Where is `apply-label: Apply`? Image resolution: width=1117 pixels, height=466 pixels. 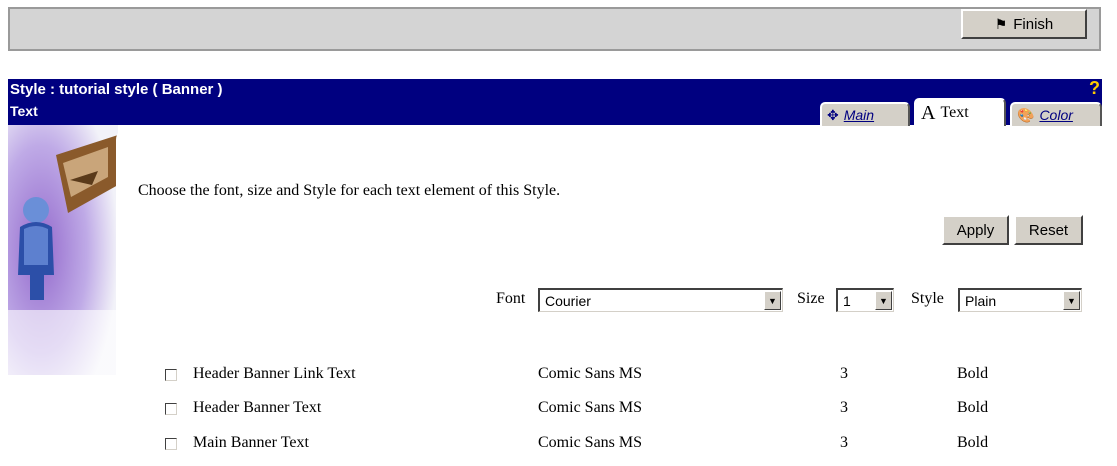 apply-label: Apply is located at coordinates (975, 230).